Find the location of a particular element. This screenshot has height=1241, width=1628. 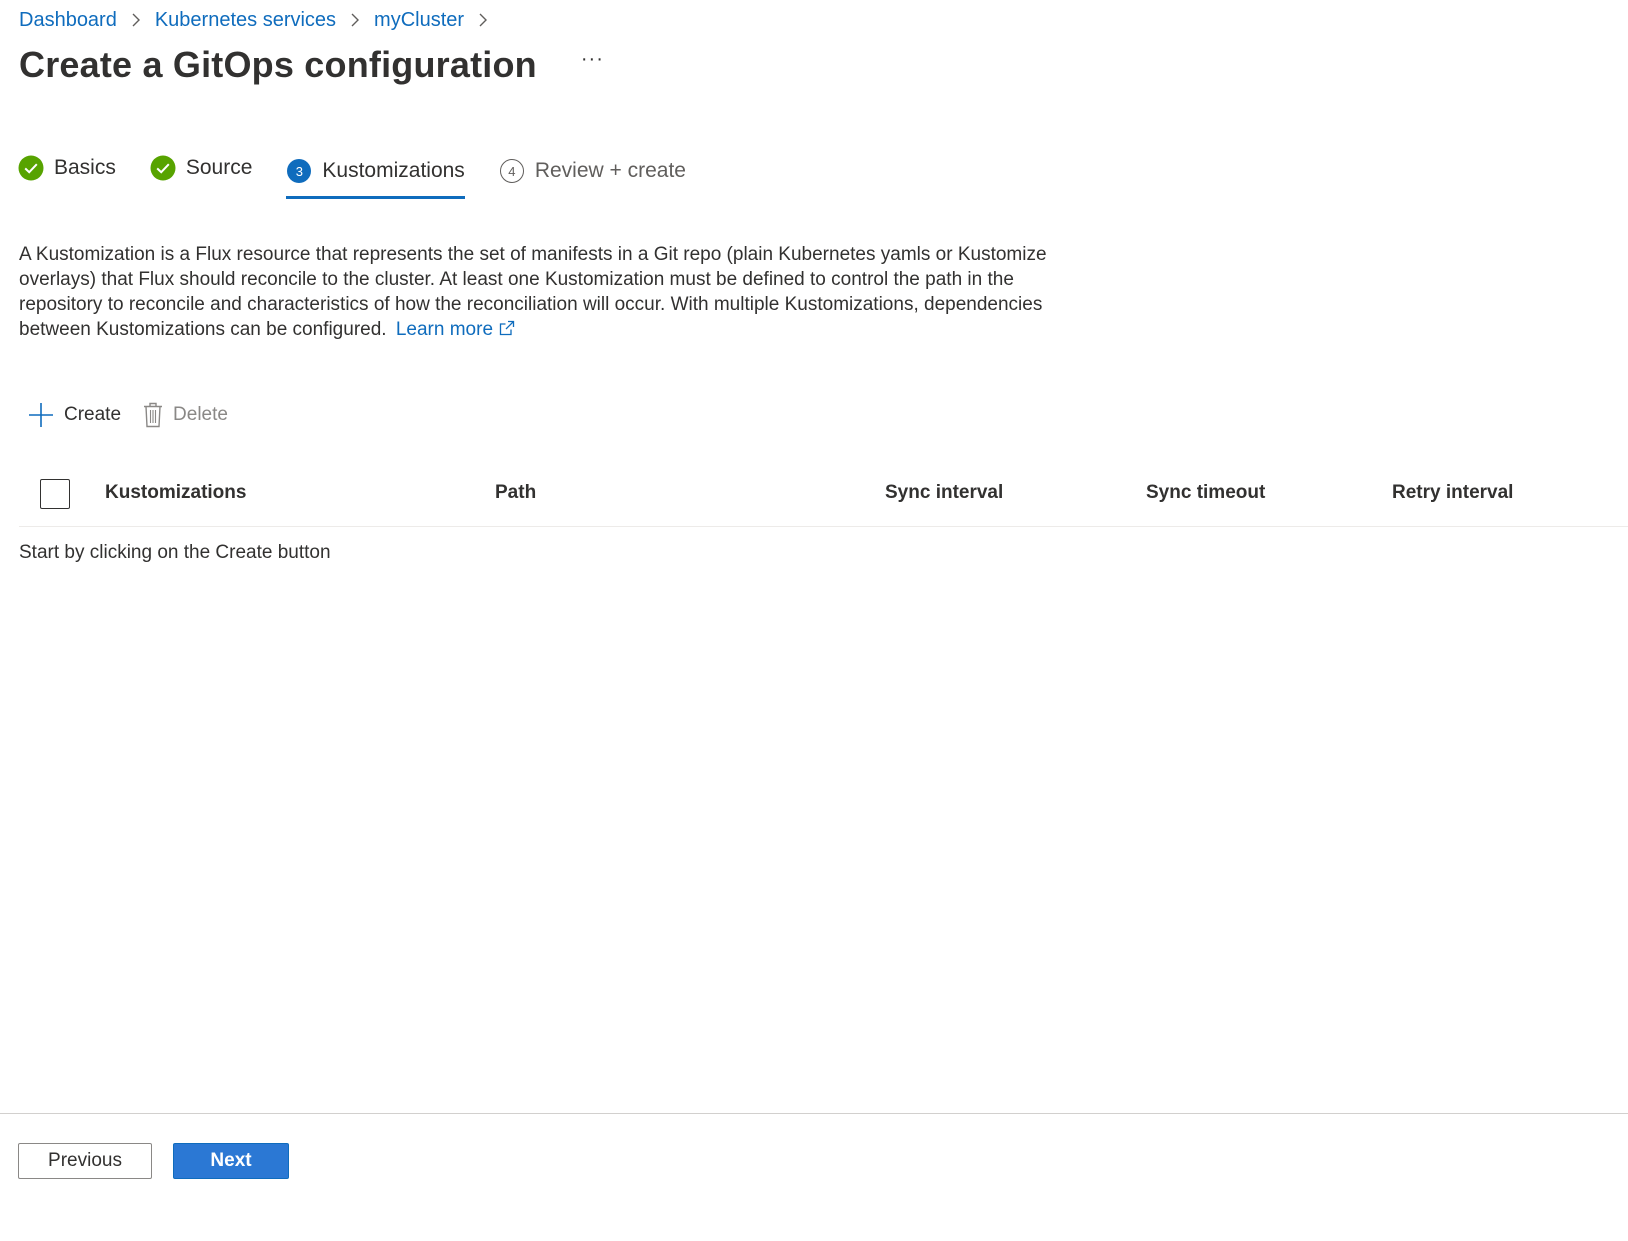

tab-source: Source is located at coordinates (201, 168).